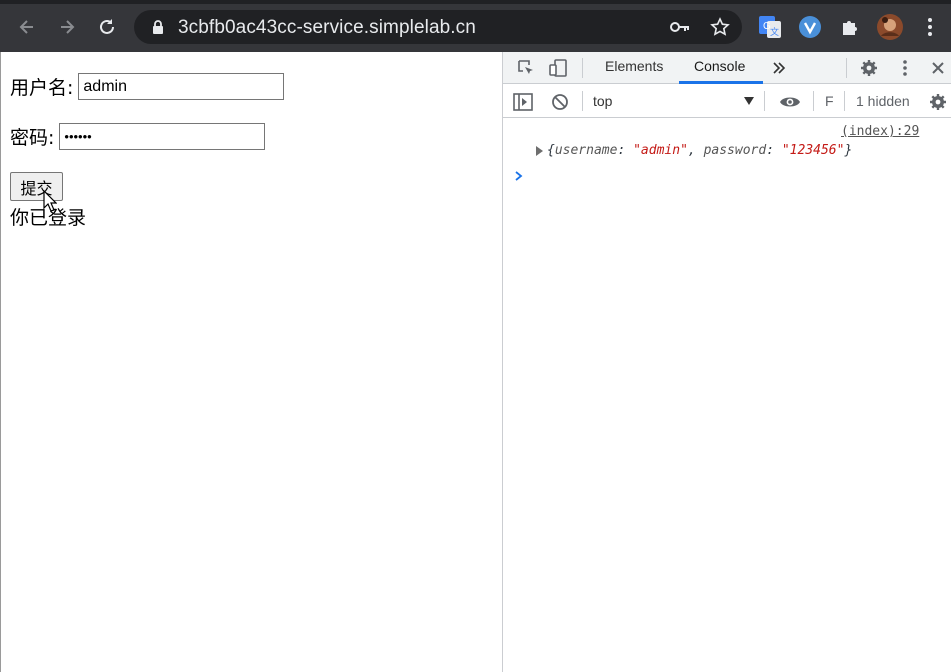 This screenshot has width=951, height=672. Describe the element at coordinates (869, 68) in the screenshot. I see `settings-gear-icon` at that location.